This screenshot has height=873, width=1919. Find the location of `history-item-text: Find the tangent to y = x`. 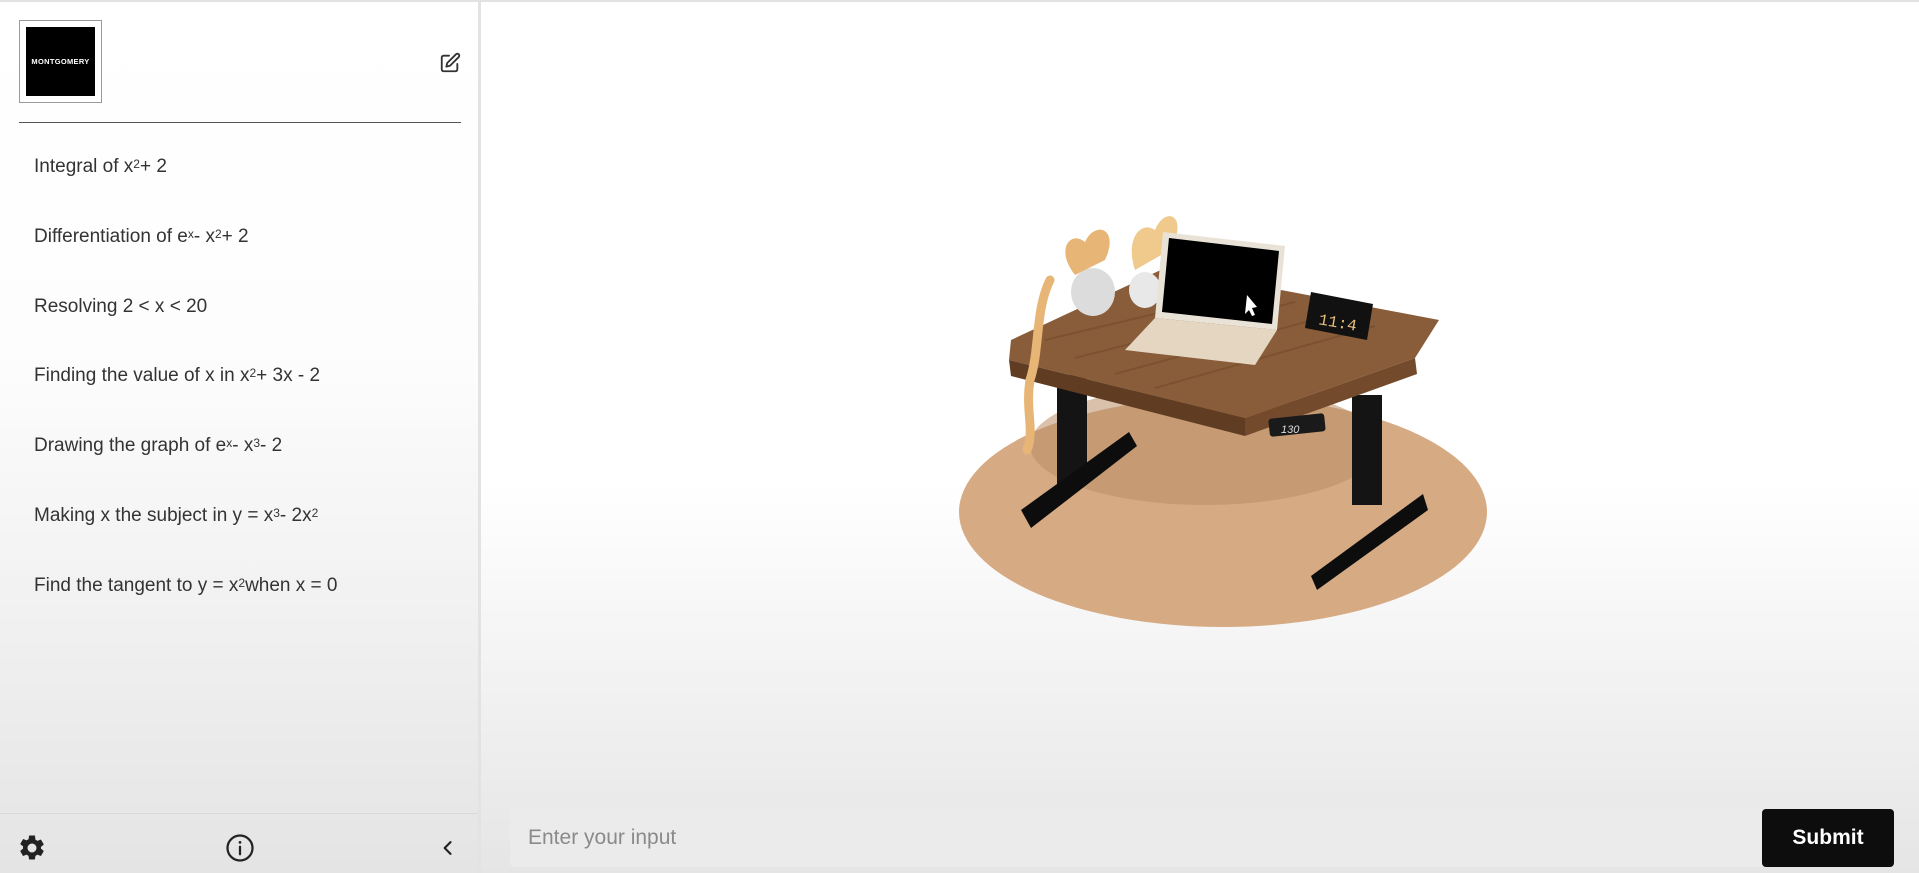

history-item-text: Find the tangent to y = x is located at coordinates (136, 585).